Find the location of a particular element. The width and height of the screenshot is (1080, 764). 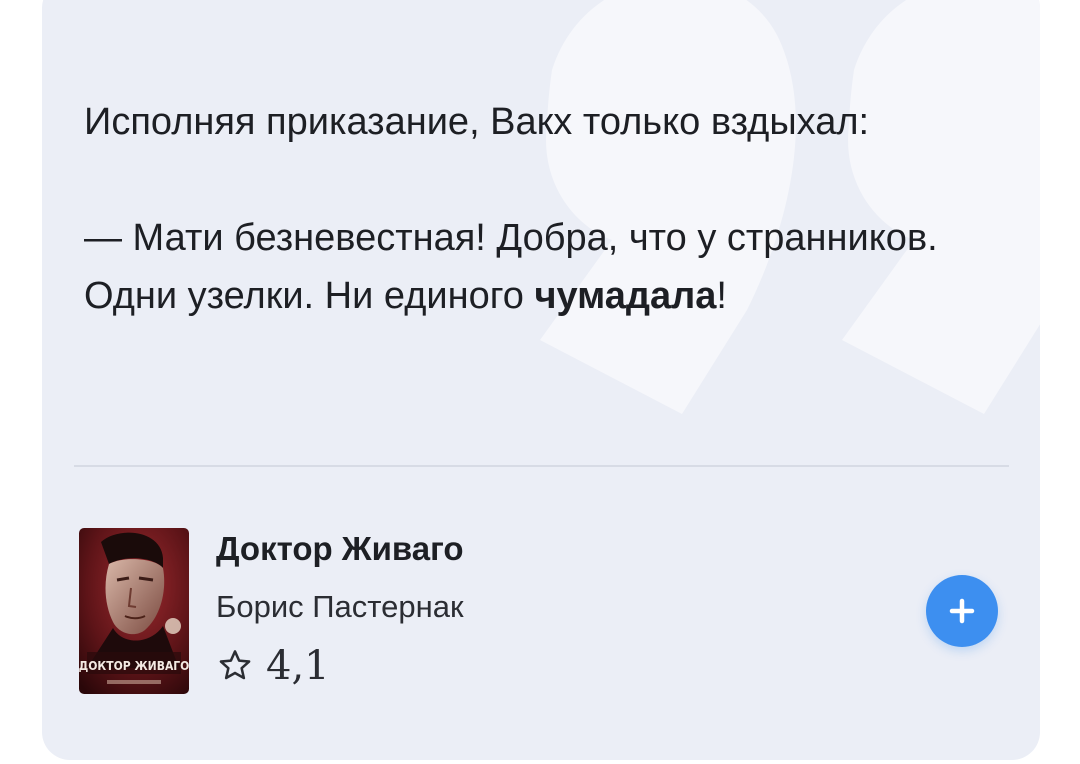

plus-icon is located at coordinates (962, 611).